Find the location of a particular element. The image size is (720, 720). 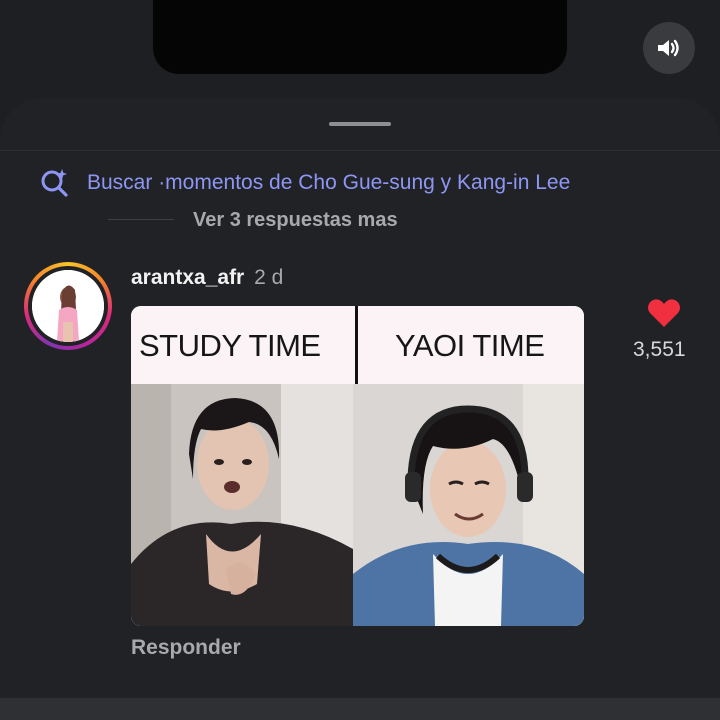

meme-left-label: STUDY TIME is located at coordinates (230, 345).